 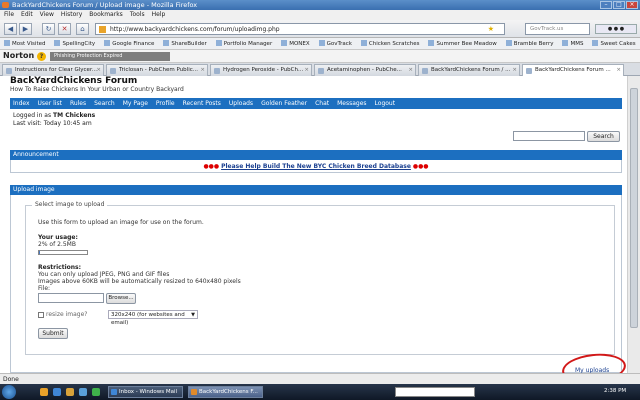 I want to click on search-engine-input: GovTrack.us, so click(x=557, y=29).